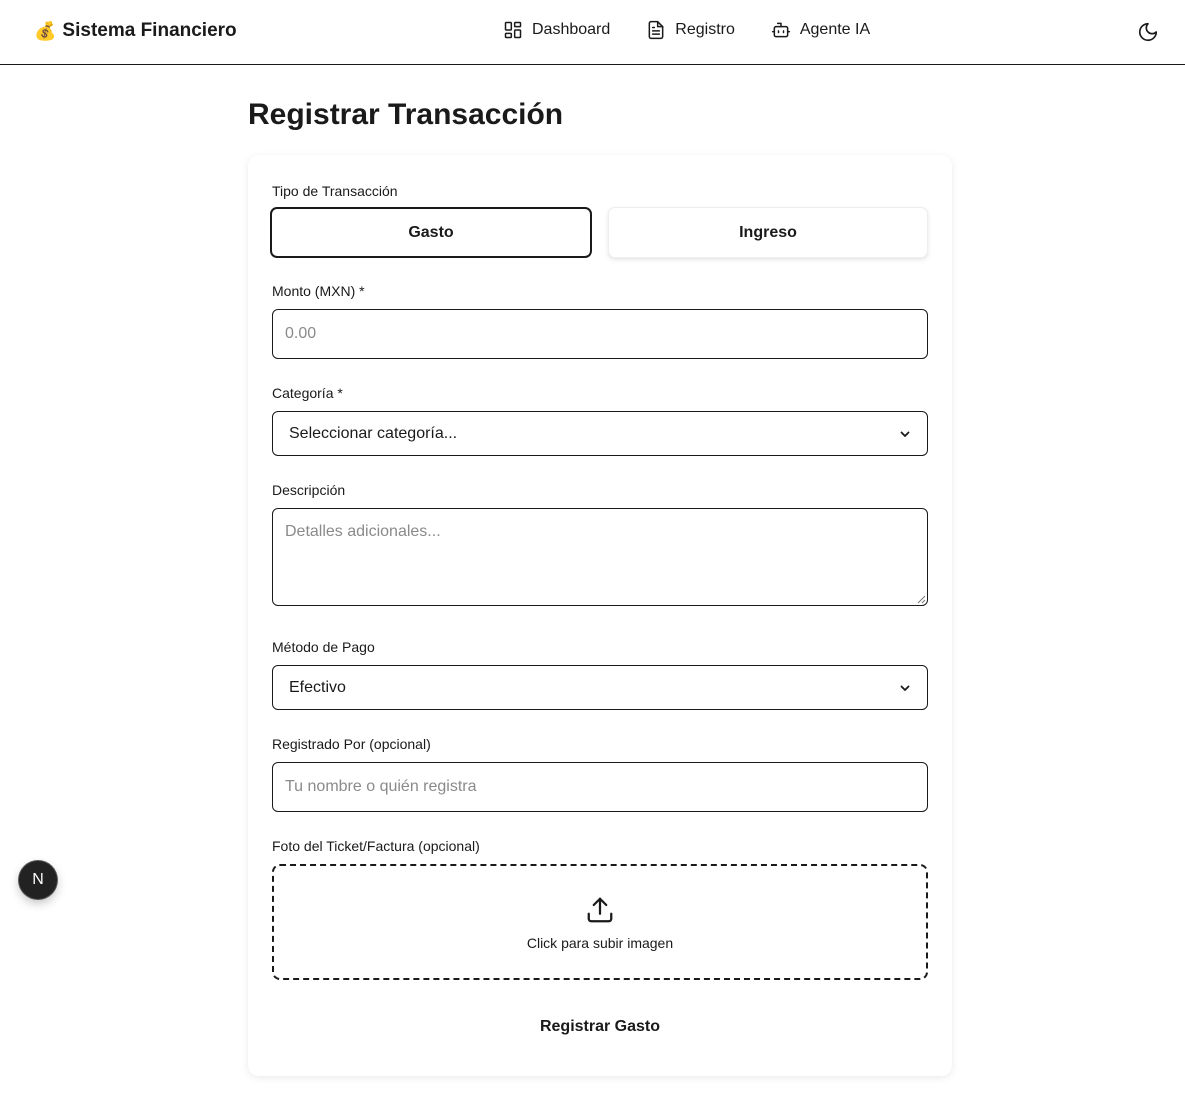  I want to click on money-bag-icon: 💰, so click(45, 31).